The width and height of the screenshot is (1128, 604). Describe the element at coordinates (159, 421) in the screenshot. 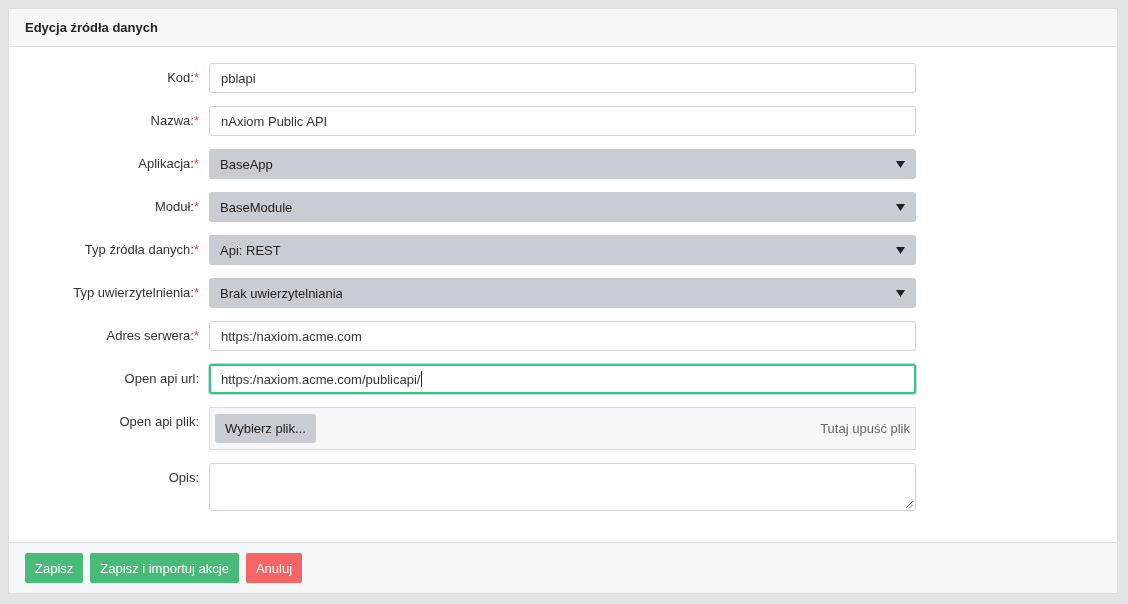

I see `field-label: Open api plik:` at that location.